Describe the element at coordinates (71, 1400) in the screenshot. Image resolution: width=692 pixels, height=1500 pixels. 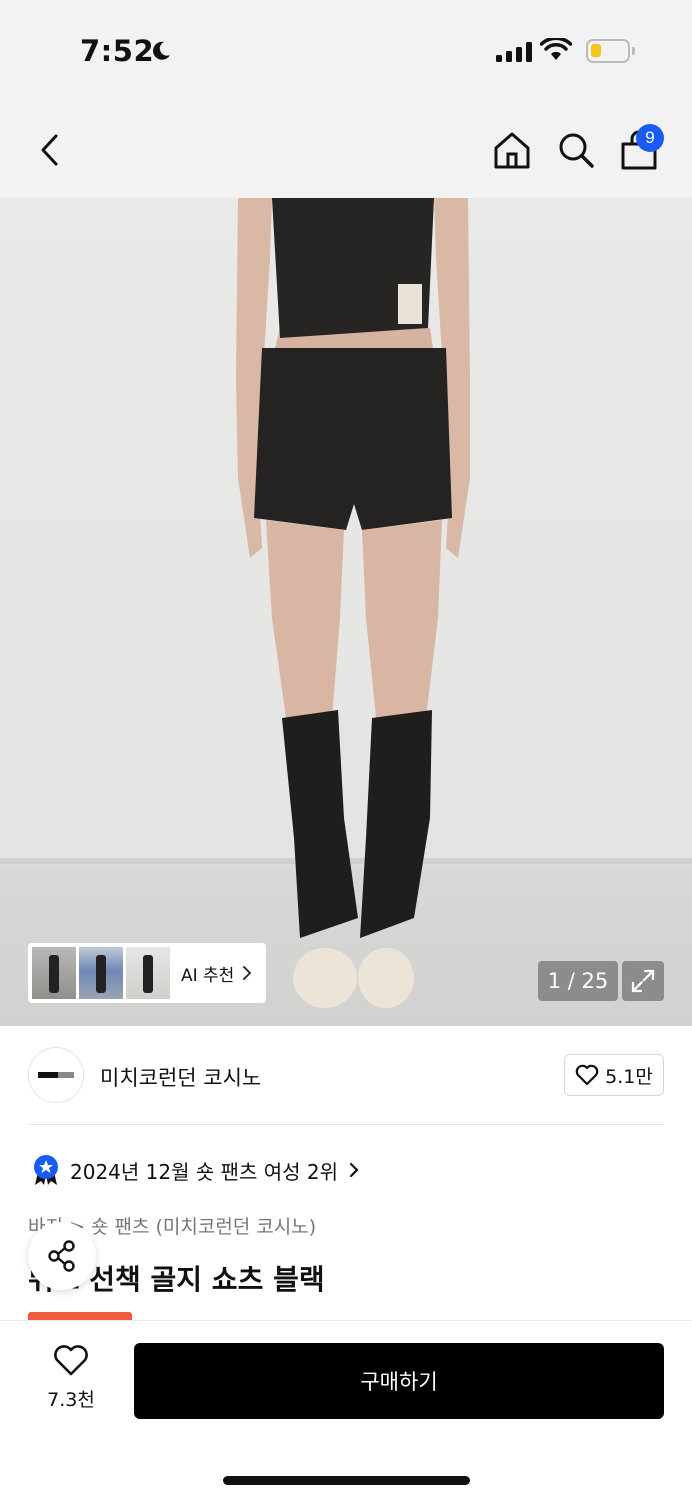
I see `wishlist-count: 7.3천` at that location.